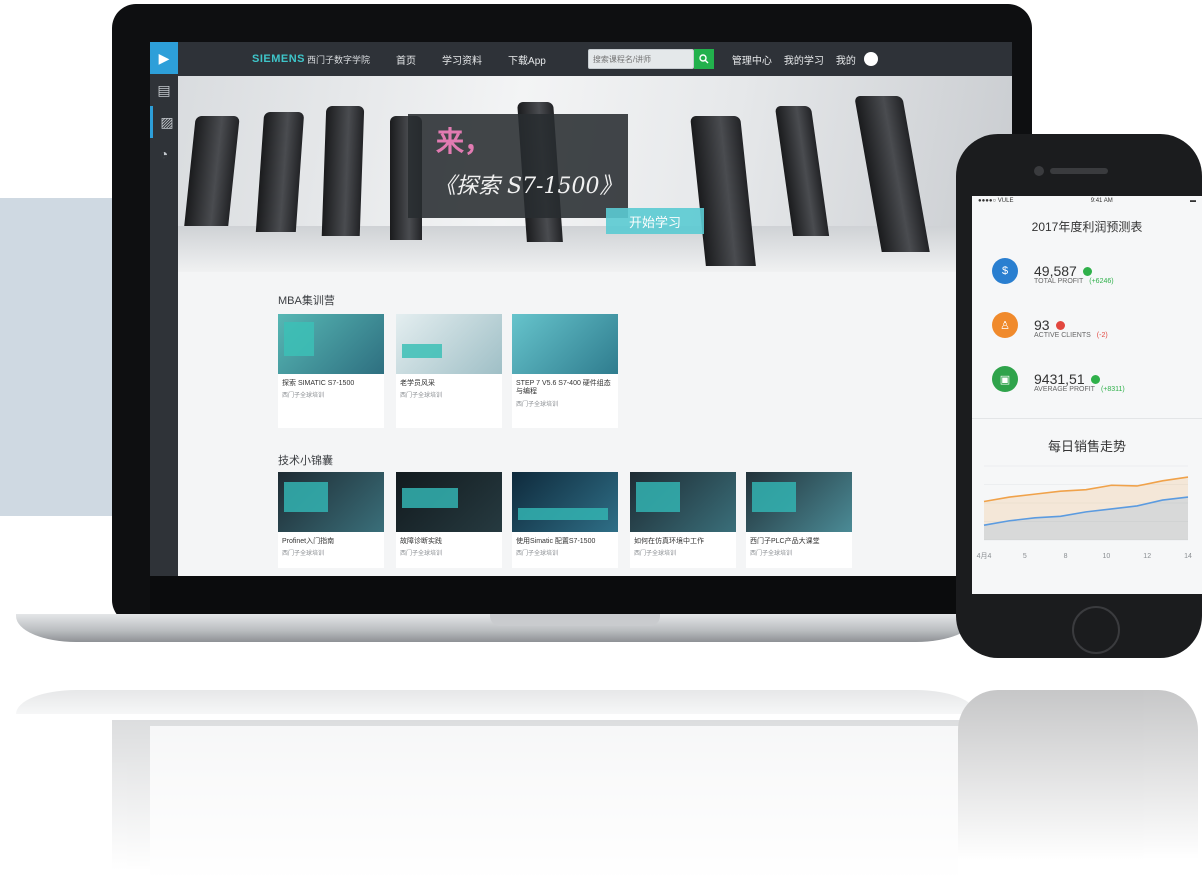  Describe the element at coordinates (518, 166) in the screenshot. I see `banner-text-box: 来， 《探索 S7-1500》` at that location.